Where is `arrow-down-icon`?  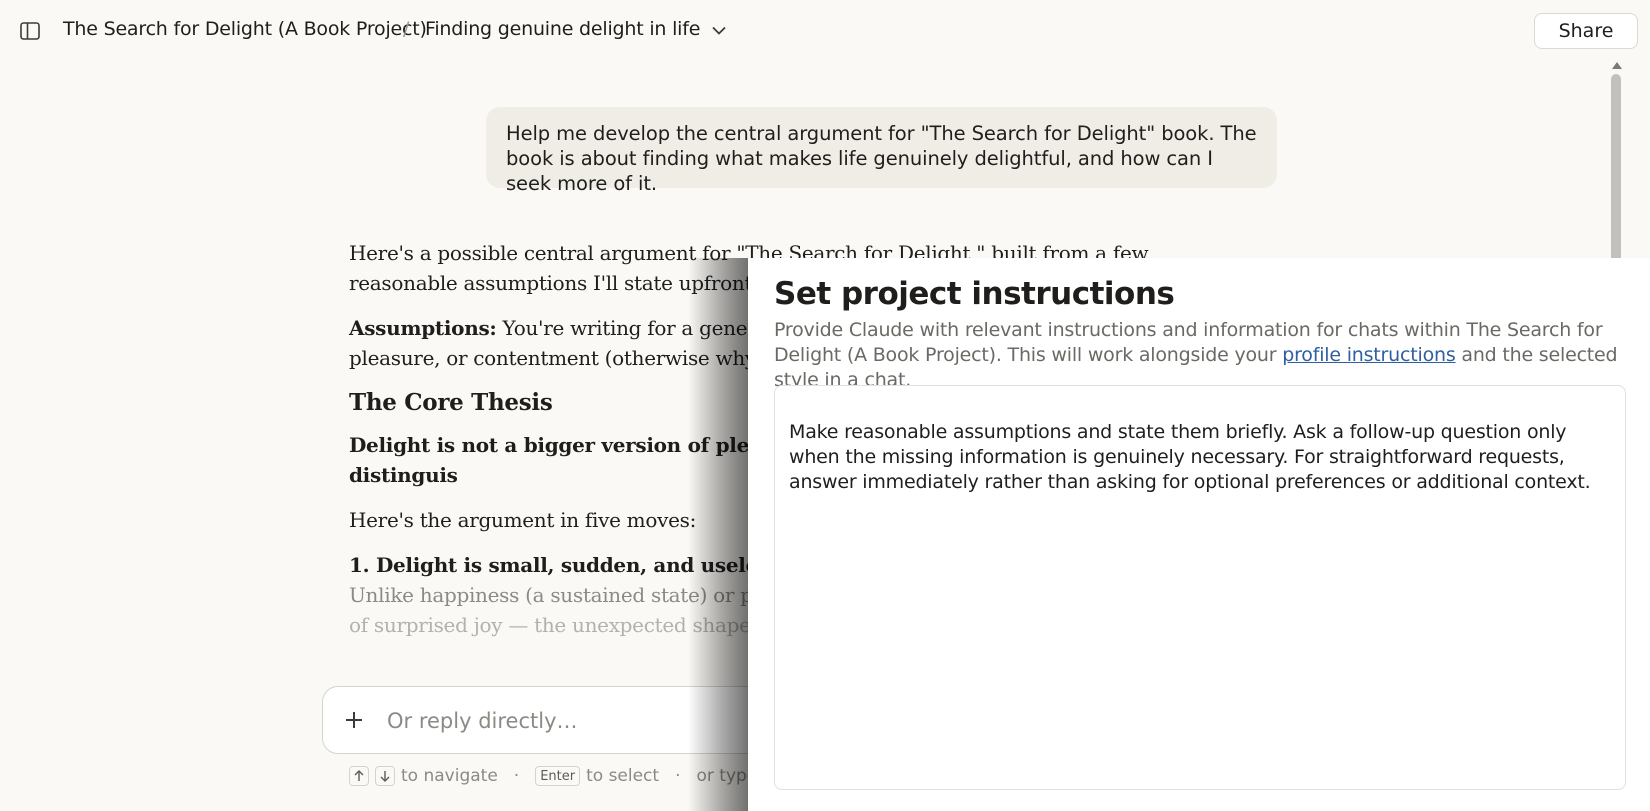
arrow-down-icon is located at coordinates (385, 776).